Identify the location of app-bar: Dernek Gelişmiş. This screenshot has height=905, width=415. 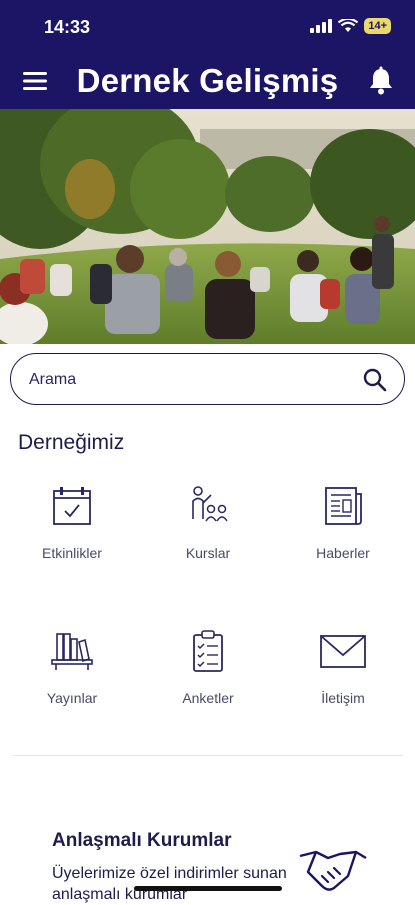
(207, 81).